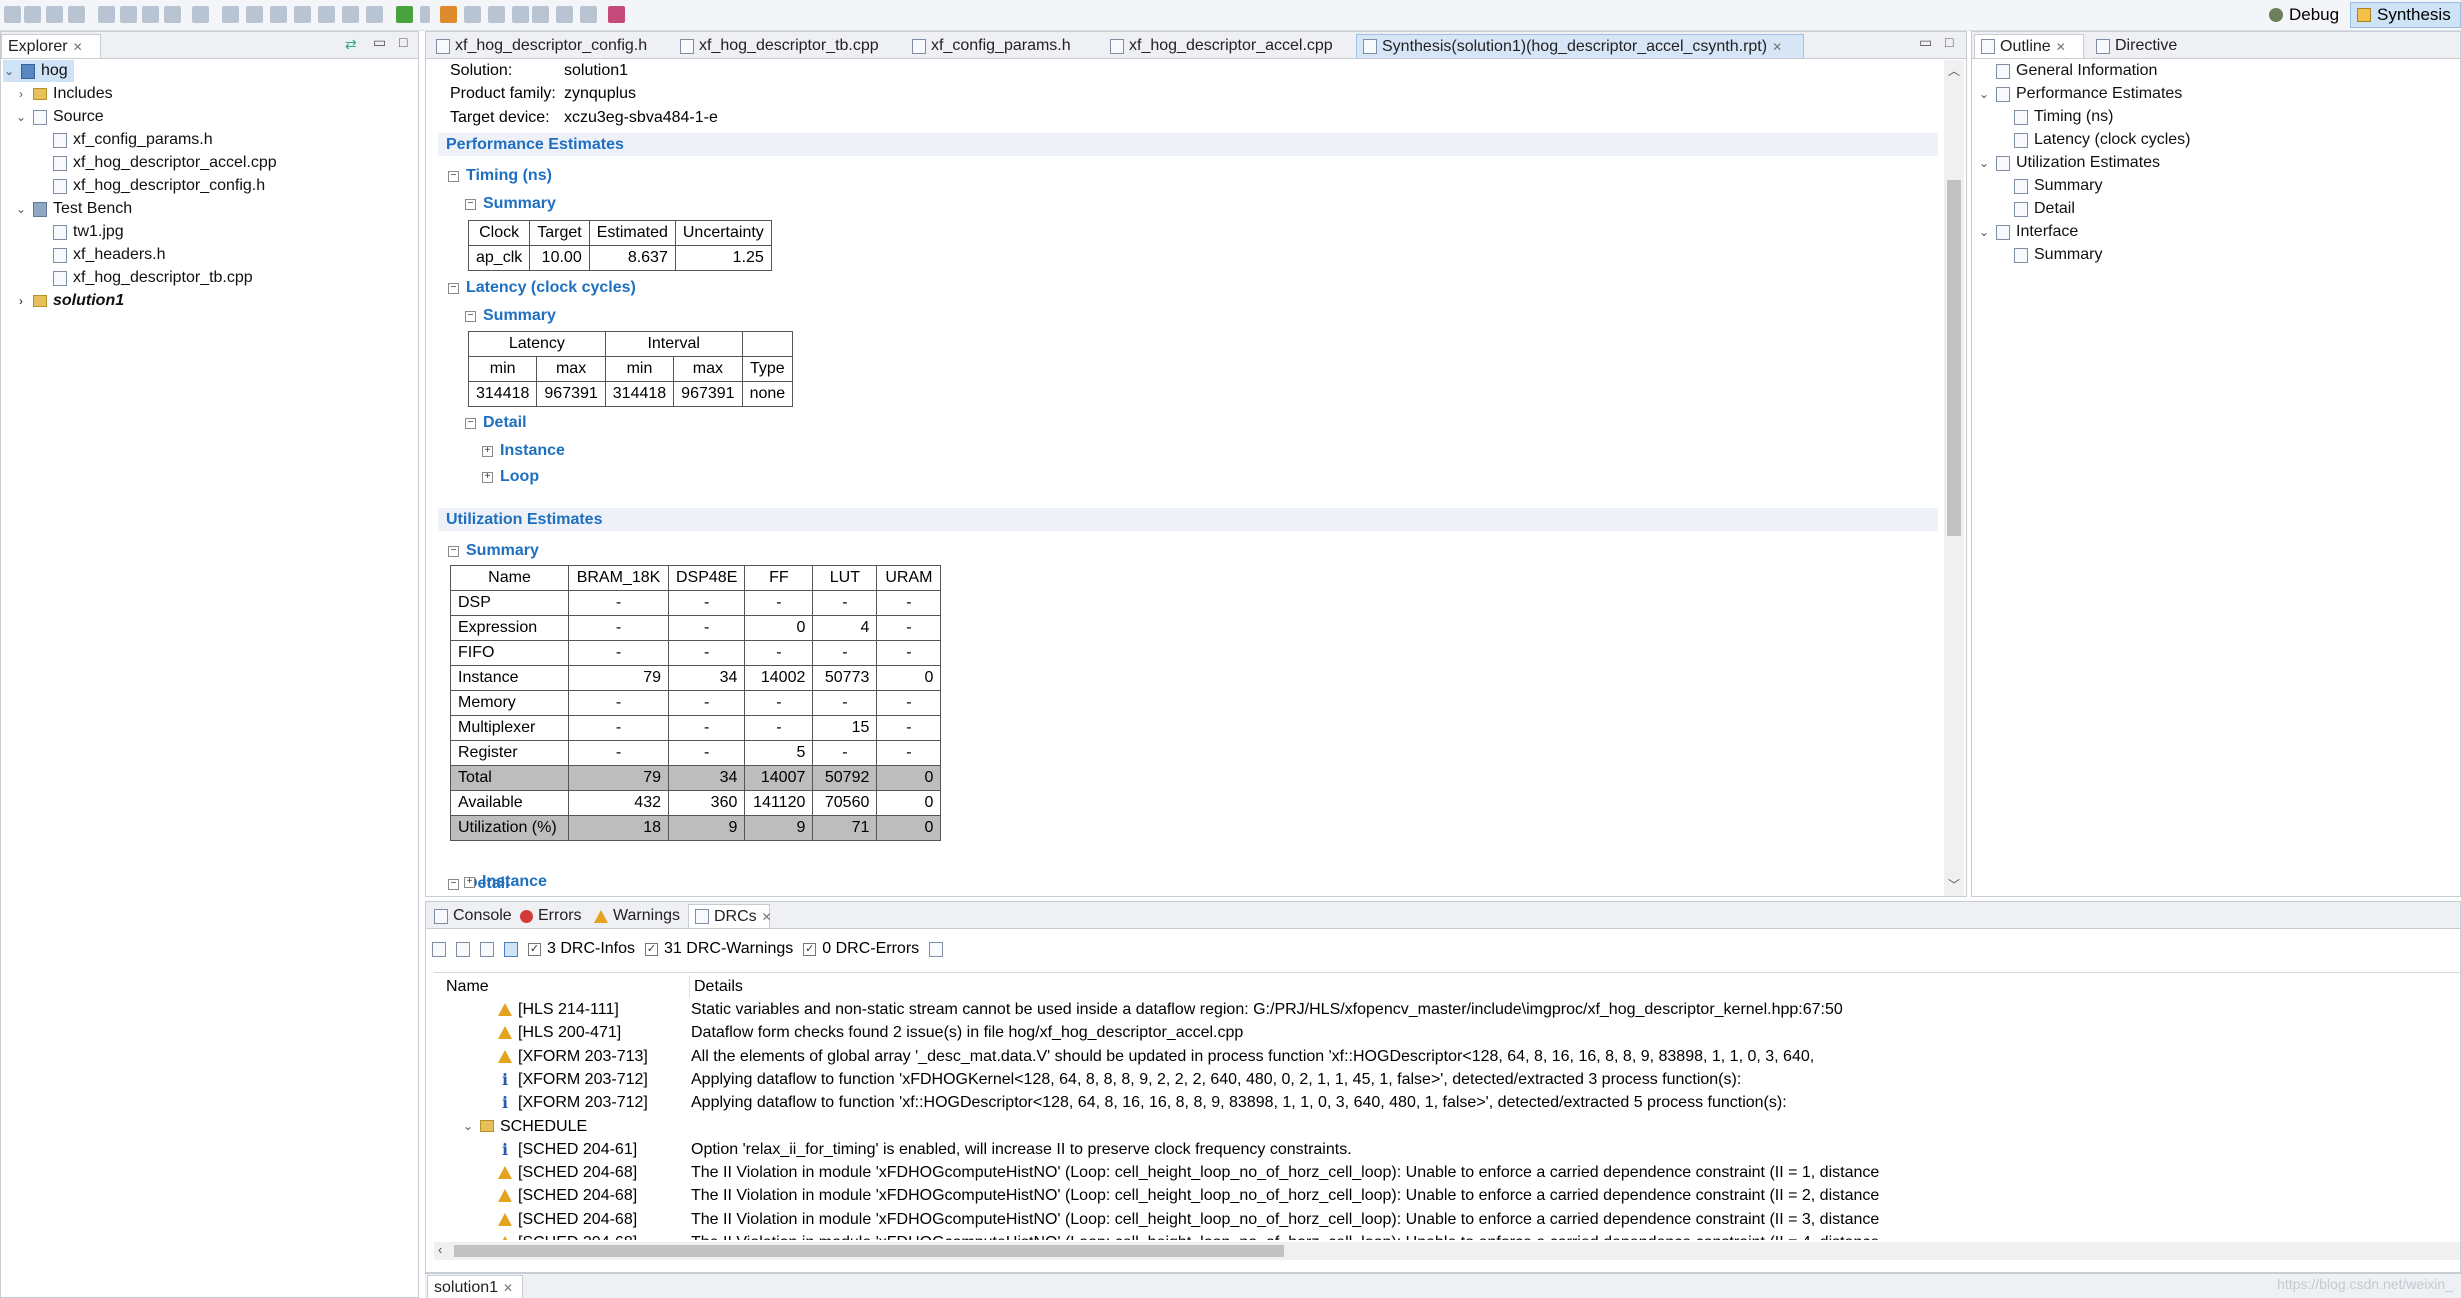 The image size is (2461, 1298). What do you see at coordinates (159, 186) in the screenshot?
I see `tree-item-file: xf_hog_descriptor_config.h` at bounding box center [159, 186].